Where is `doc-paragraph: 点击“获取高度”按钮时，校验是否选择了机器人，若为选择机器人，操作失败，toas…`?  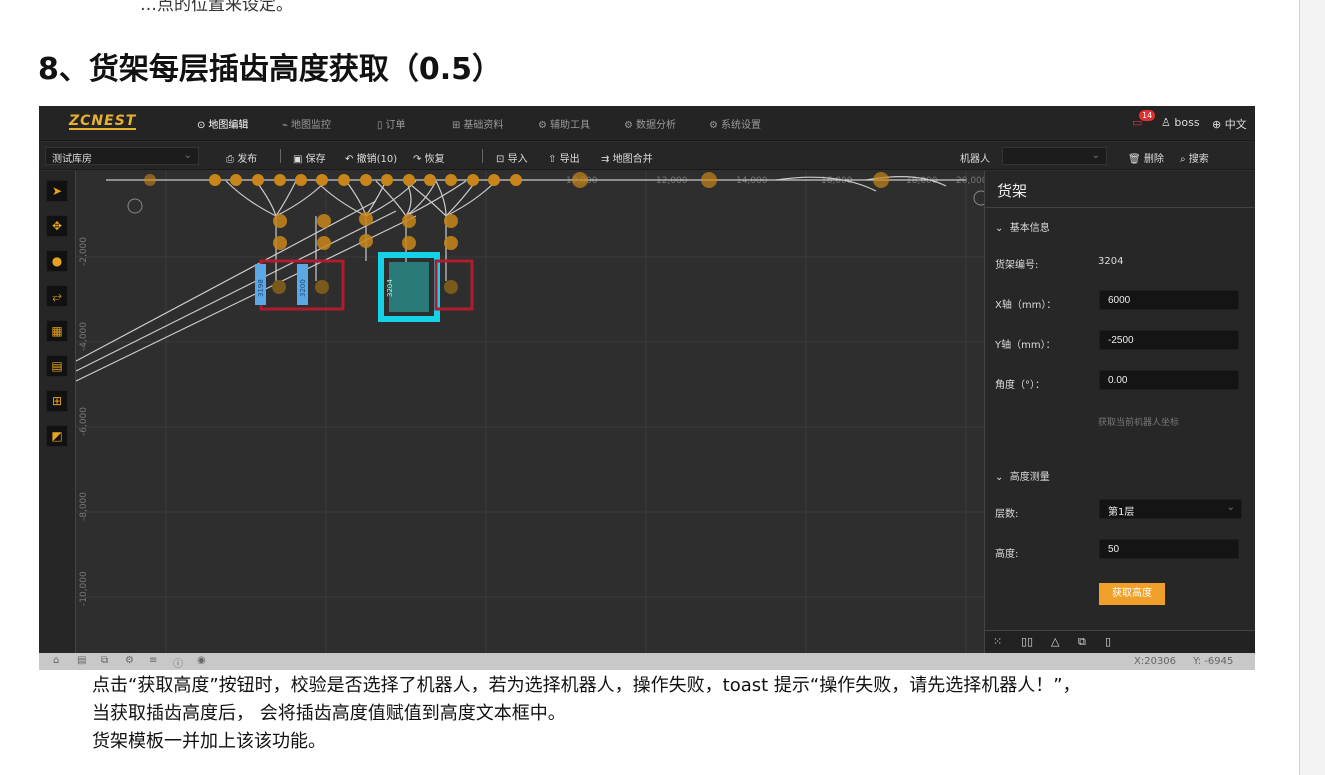 doc-paragraph: 点击“获取高度”按钮时，校验是否选择了机器人，若为选择机器人，操作失败，toas… is located at coordinates (692, 714).